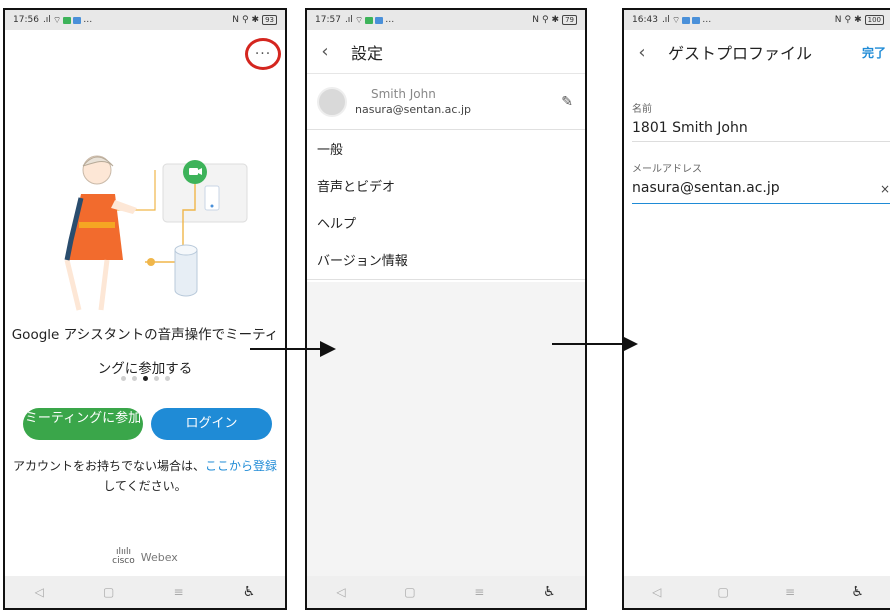 This screenshot has height=612, width=890. What do you see at coordinates (211, 424) in the screenshot?
I see `login-button: ログイン` at bounding box center [211, 424].